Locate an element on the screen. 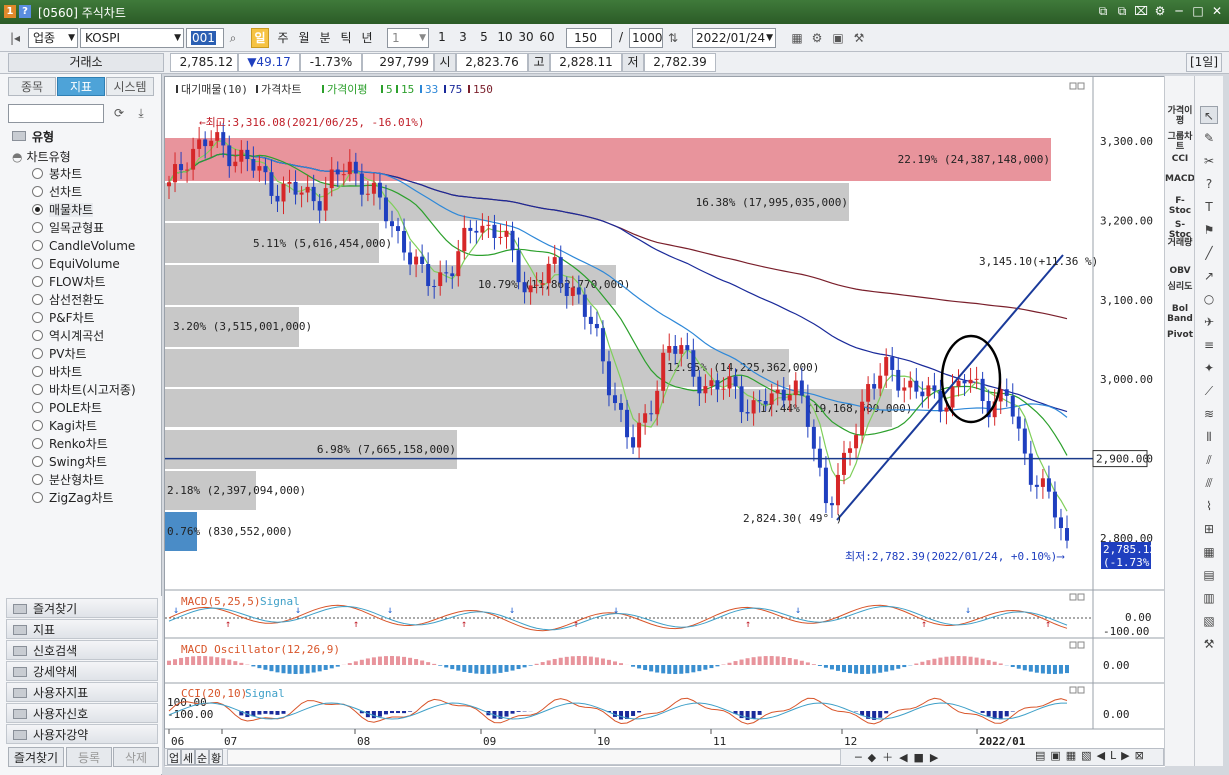 The width and height of the screenshot is (1229, 775). line-icon: ╱ is located at coordinates (1209, 253).